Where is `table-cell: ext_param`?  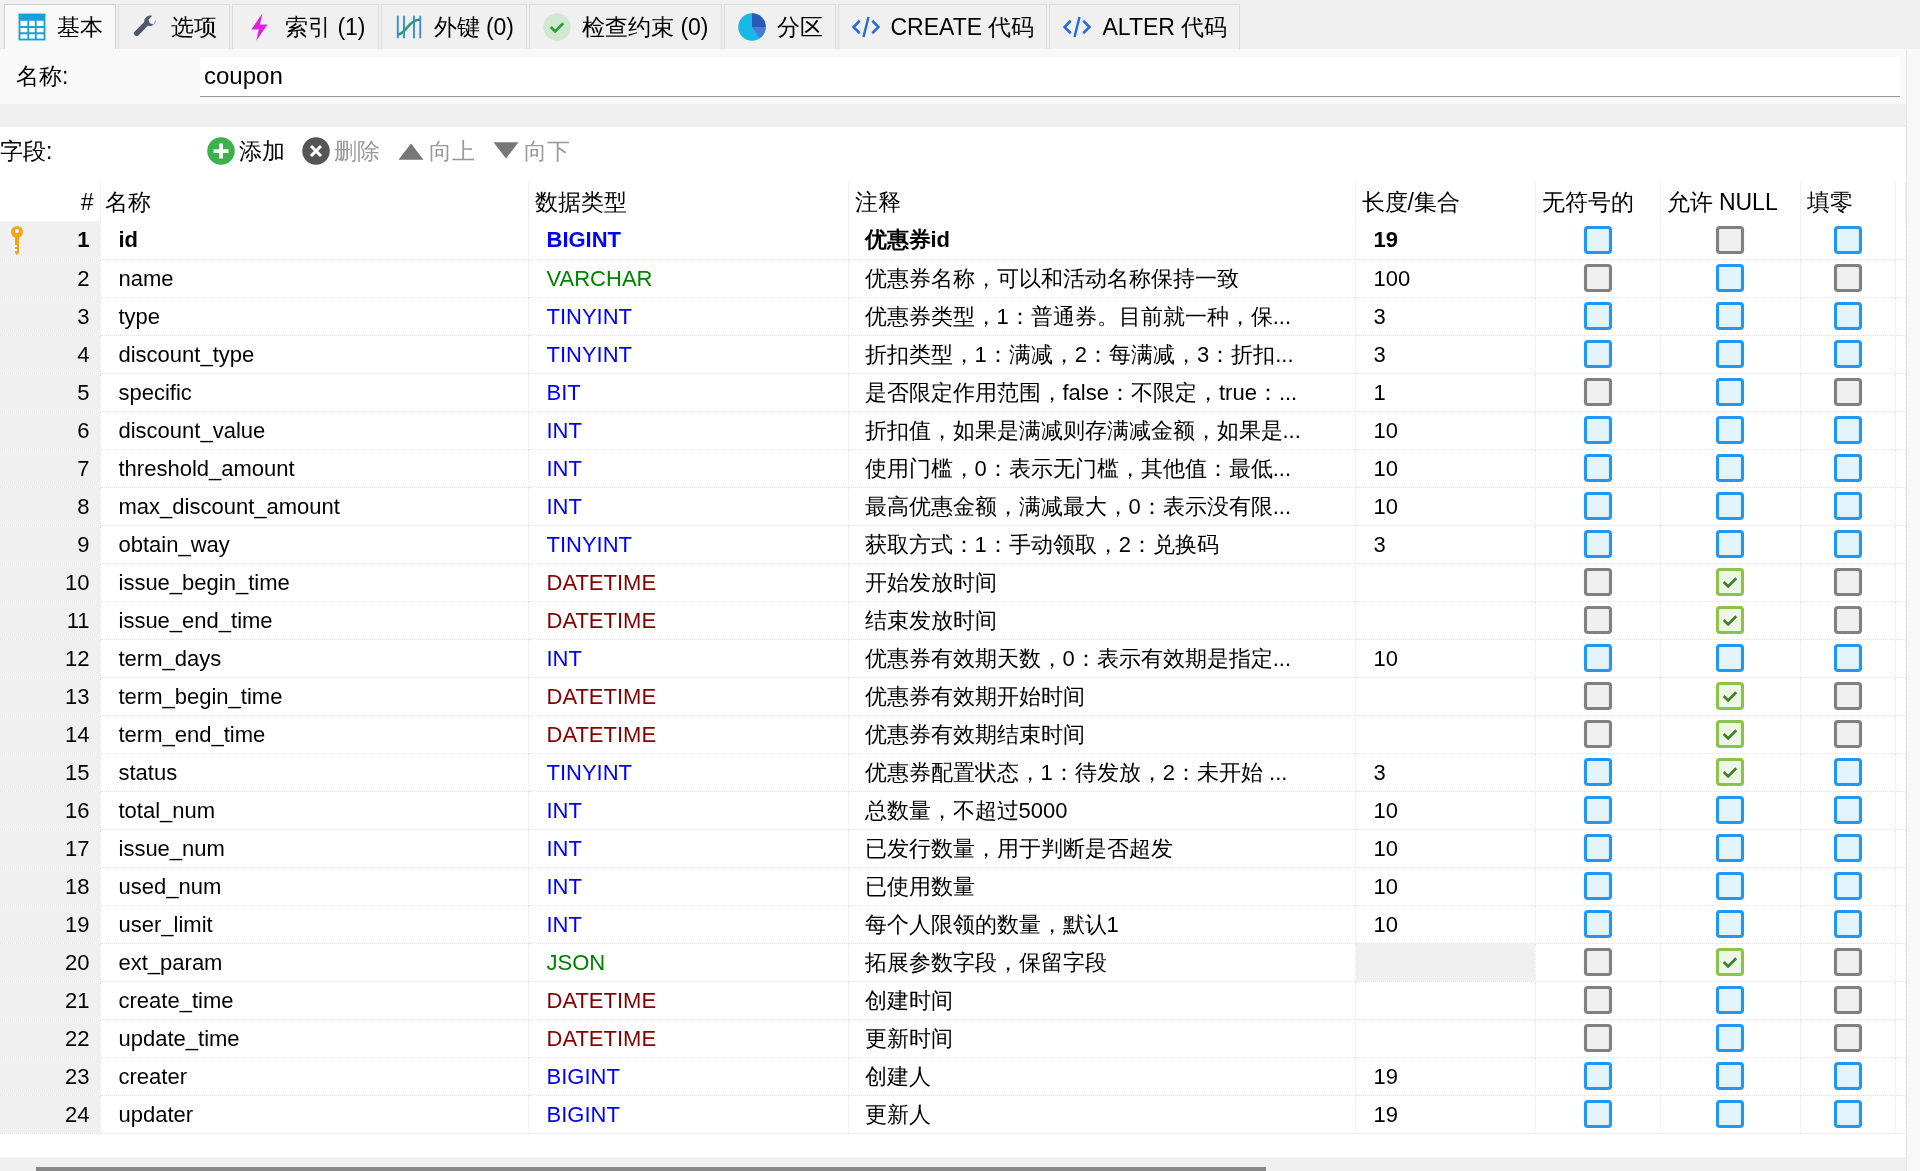
table-cell: ext_param is located at coordinates (314, 962).